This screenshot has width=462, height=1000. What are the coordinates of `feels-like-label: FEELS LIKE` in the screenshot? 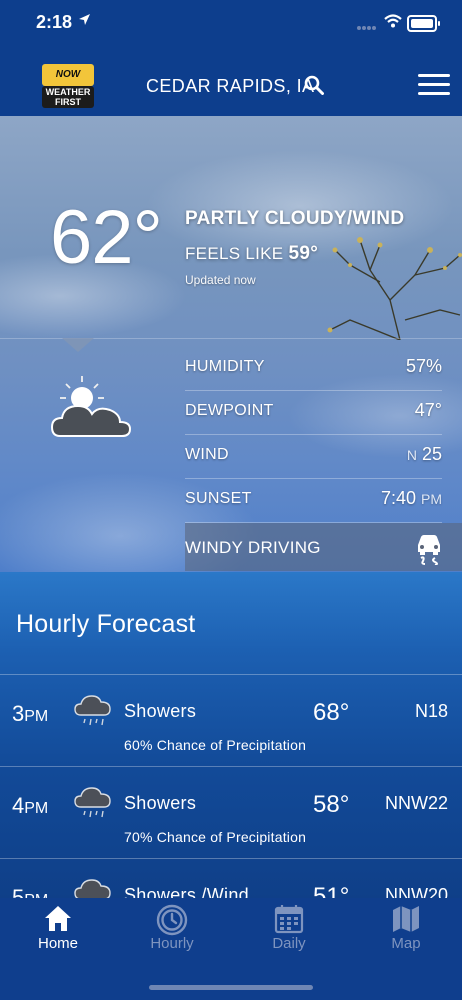 It's located at (234, 253).